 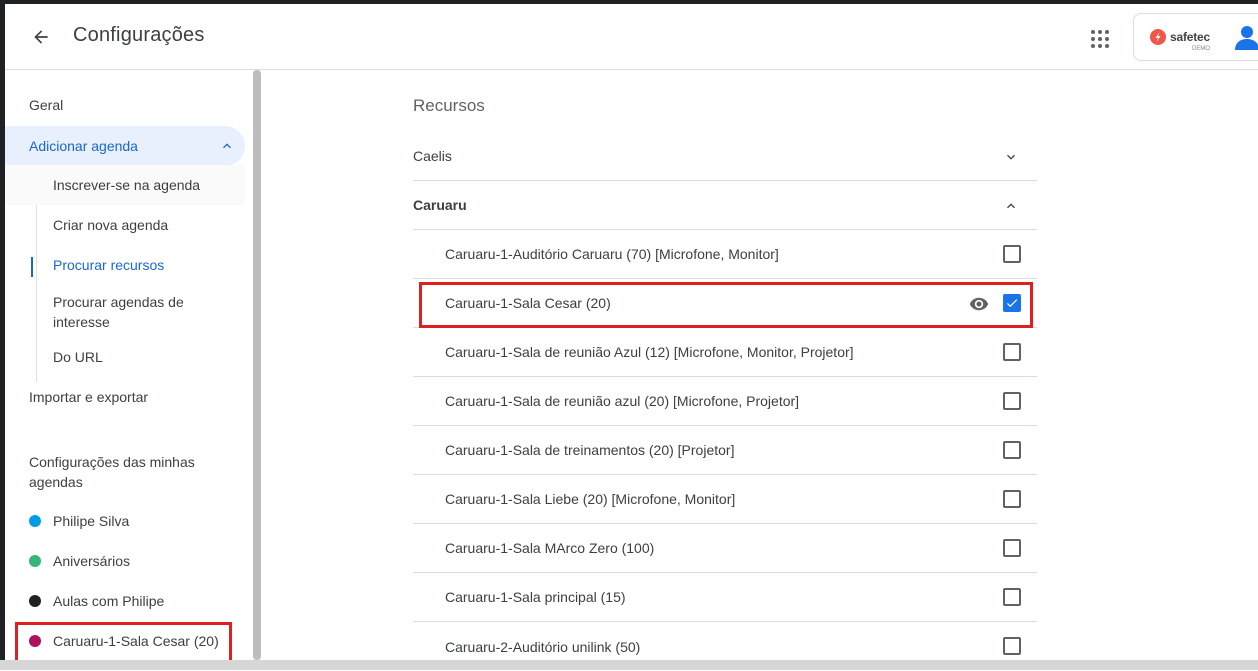 I want to click on sidebar-item-geral: Geral, so click(x=125, y=105).